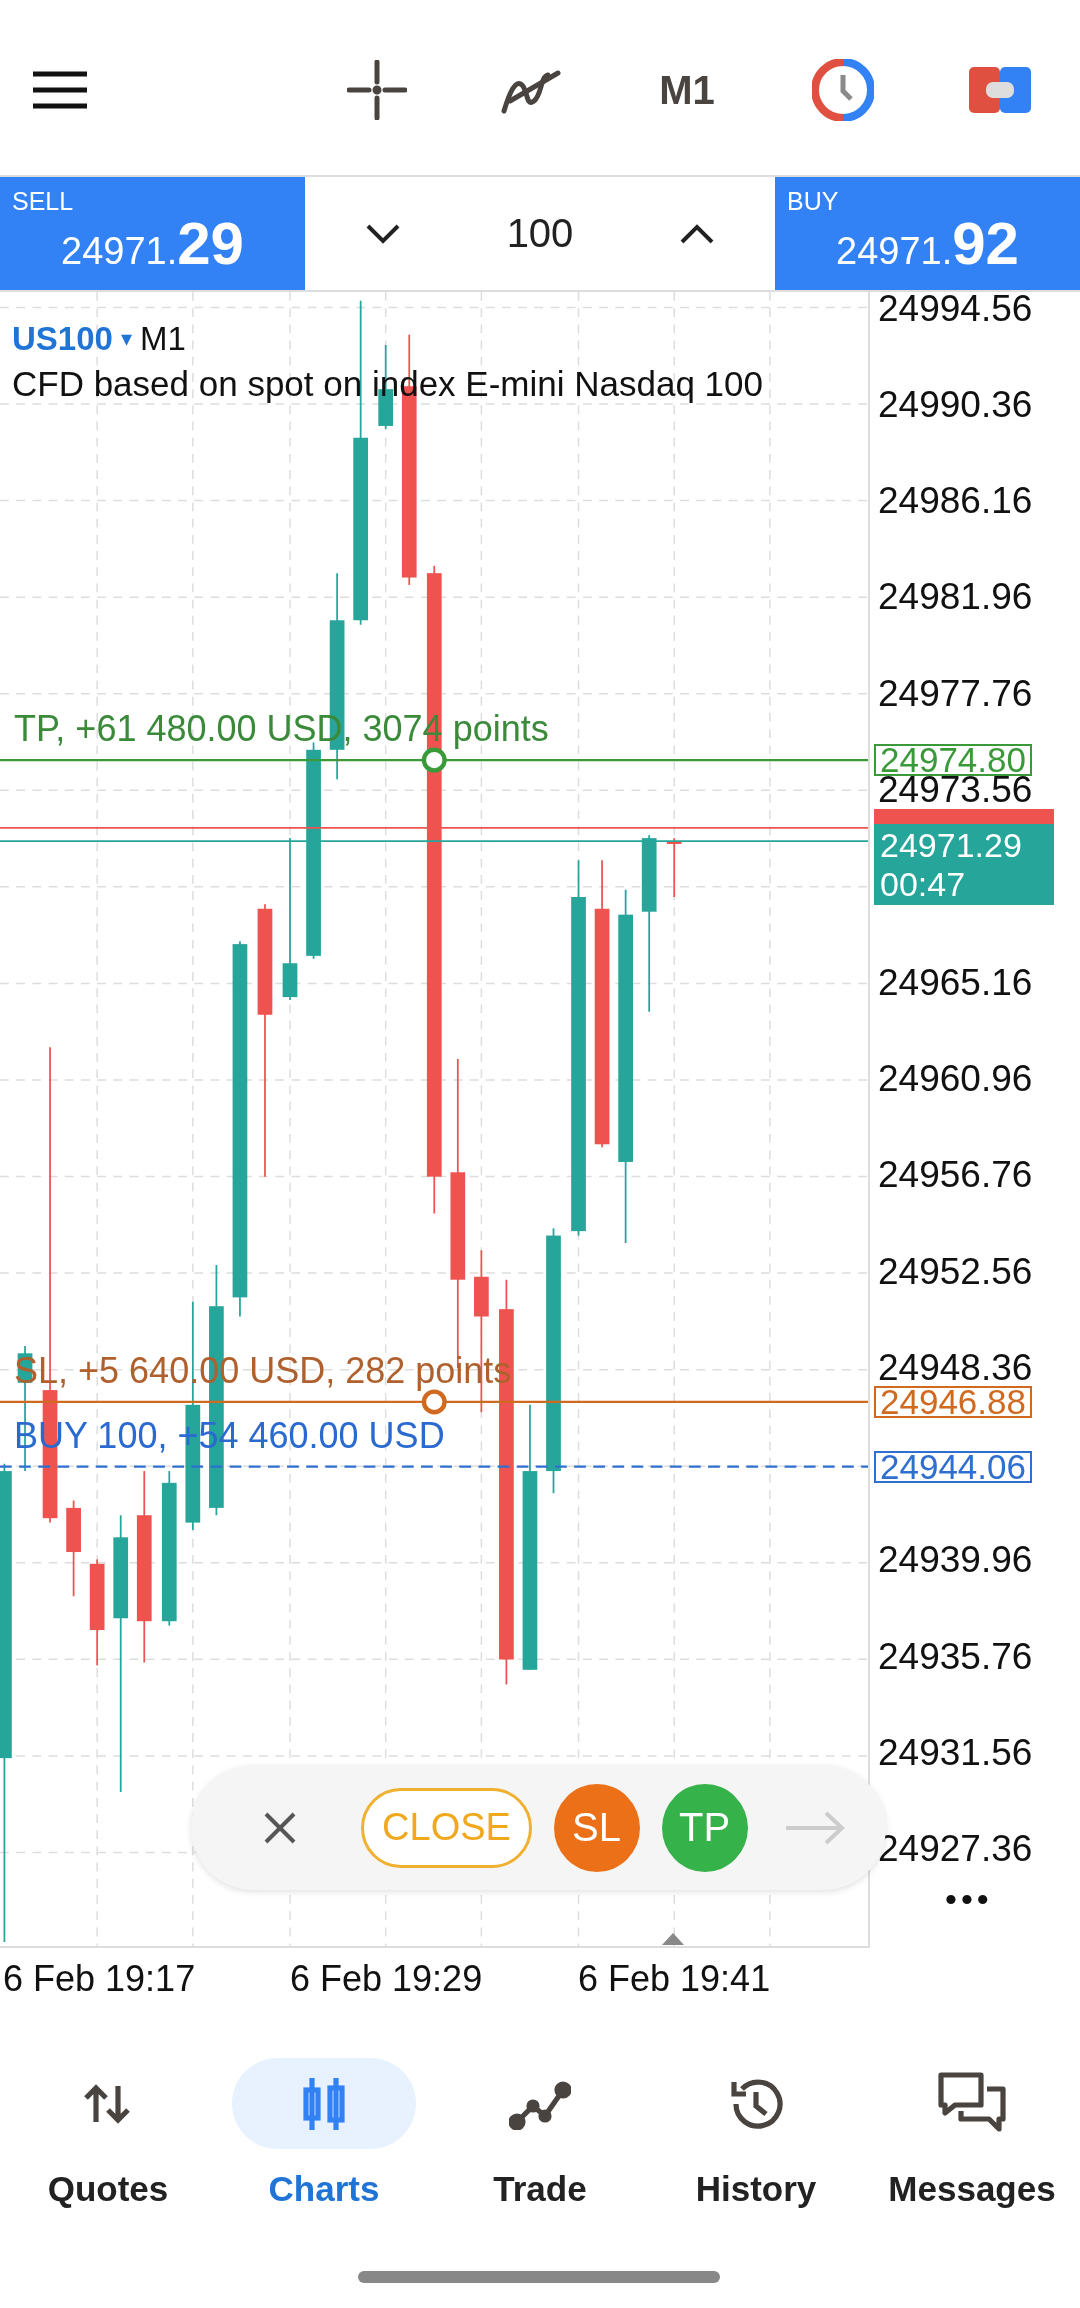 This screenshot has height=2308, width=1080. What do you see at coordinates (674, 1979) in the screenshot?
I see `time-label: 6 Feb 19:41` at bounding box center [674, 1979].